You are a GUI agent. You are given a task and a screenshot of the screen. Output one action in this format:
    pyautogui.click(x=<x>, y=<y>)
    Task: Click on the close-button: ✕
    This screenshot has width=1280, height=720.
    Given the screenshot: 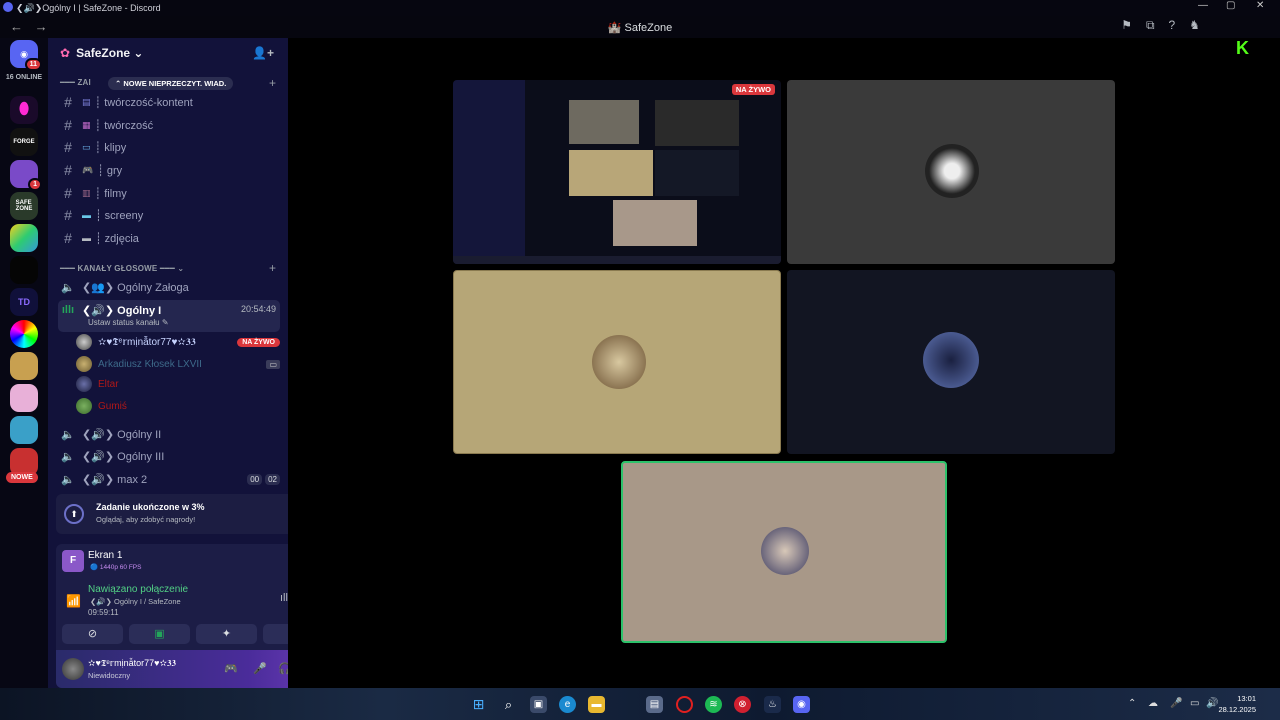 What is the action you would take?
    pyautogui.click(x=1260, y=5)
    